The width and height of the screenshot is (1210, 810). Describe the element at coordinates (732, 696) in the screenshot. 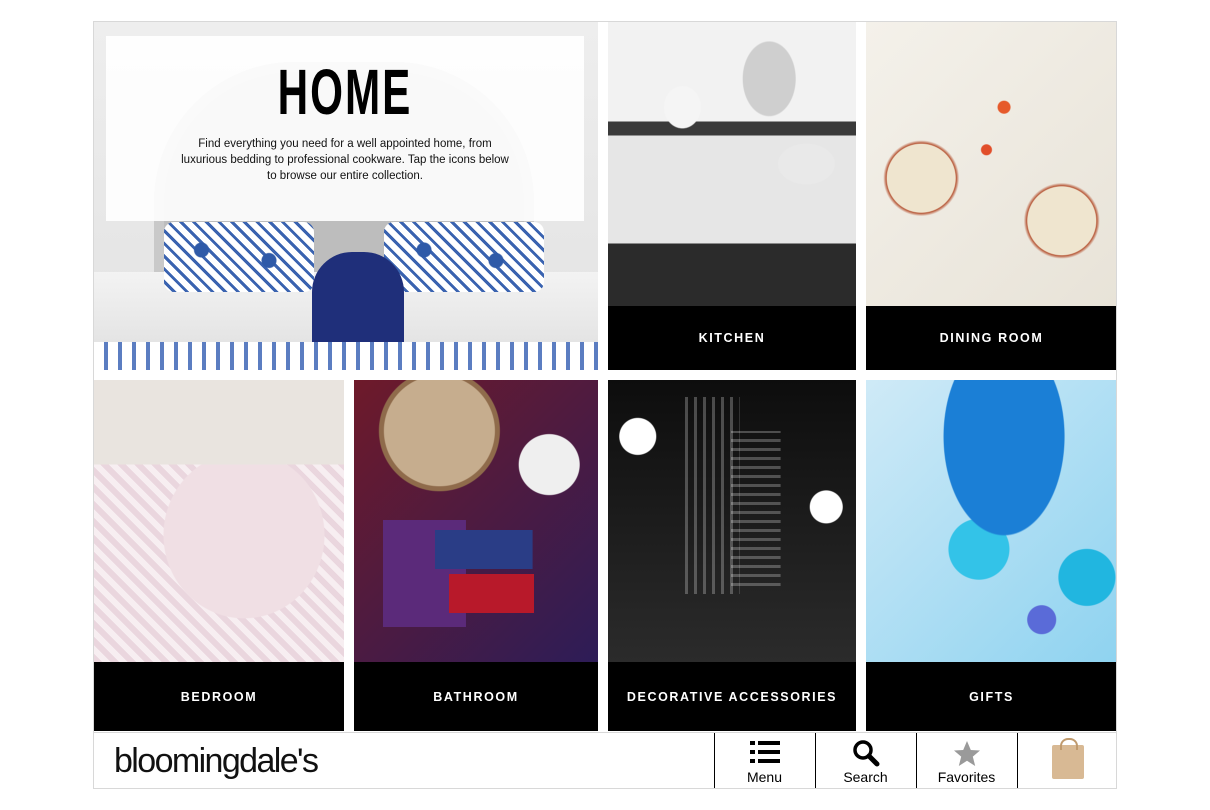

I see `category-label-decorative-accessories: DECORATIVE ACCESSORIES` at that location.